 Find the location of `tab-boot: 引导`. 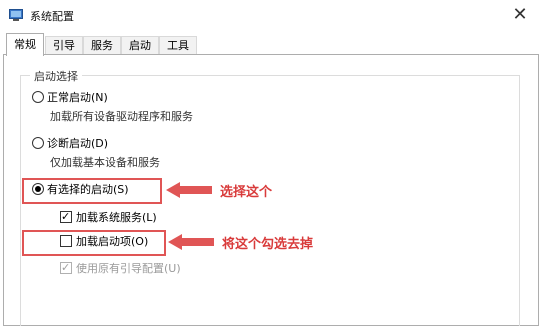

tab-boot: 引导 is located at coordinates (64, 45).